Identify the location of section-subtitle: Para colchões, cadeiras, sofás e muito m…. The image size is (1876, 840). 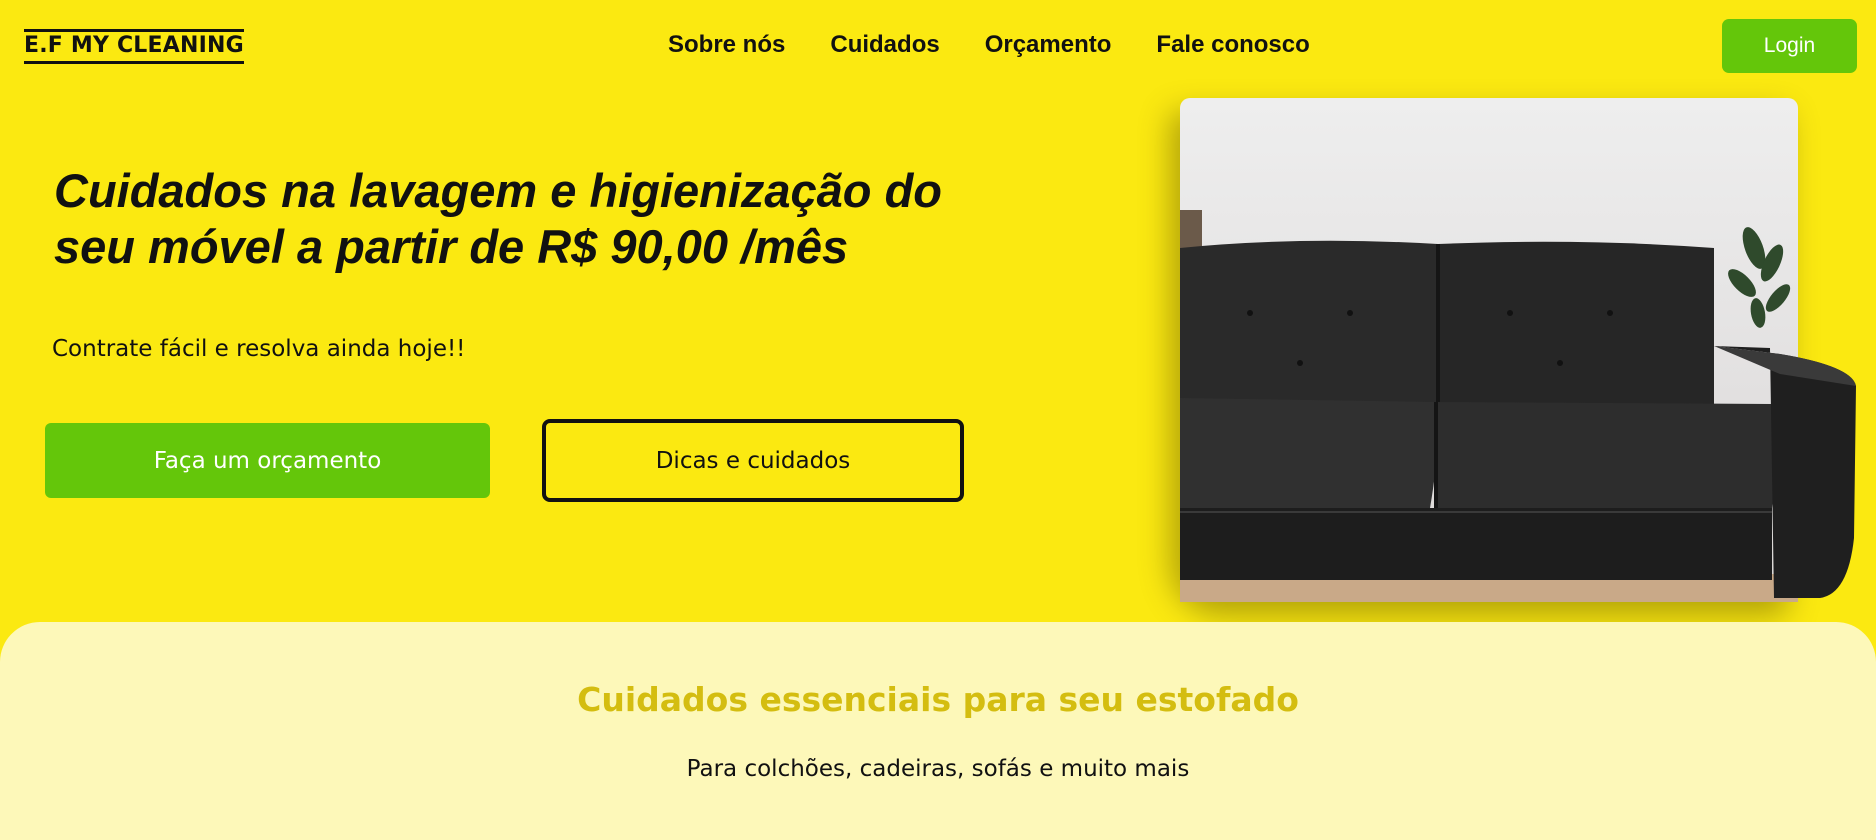
(938, 769).